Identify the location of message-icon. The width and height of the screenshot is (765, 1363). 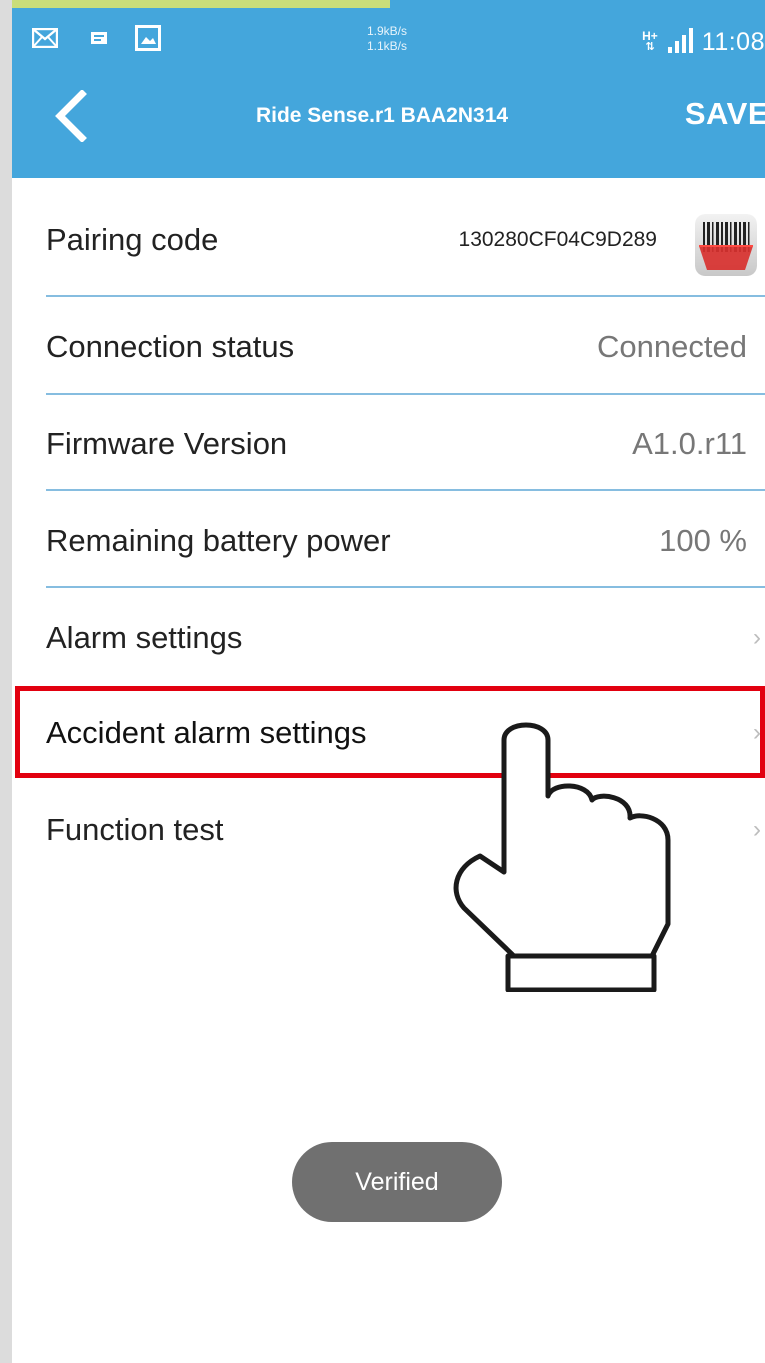
(99, 40).